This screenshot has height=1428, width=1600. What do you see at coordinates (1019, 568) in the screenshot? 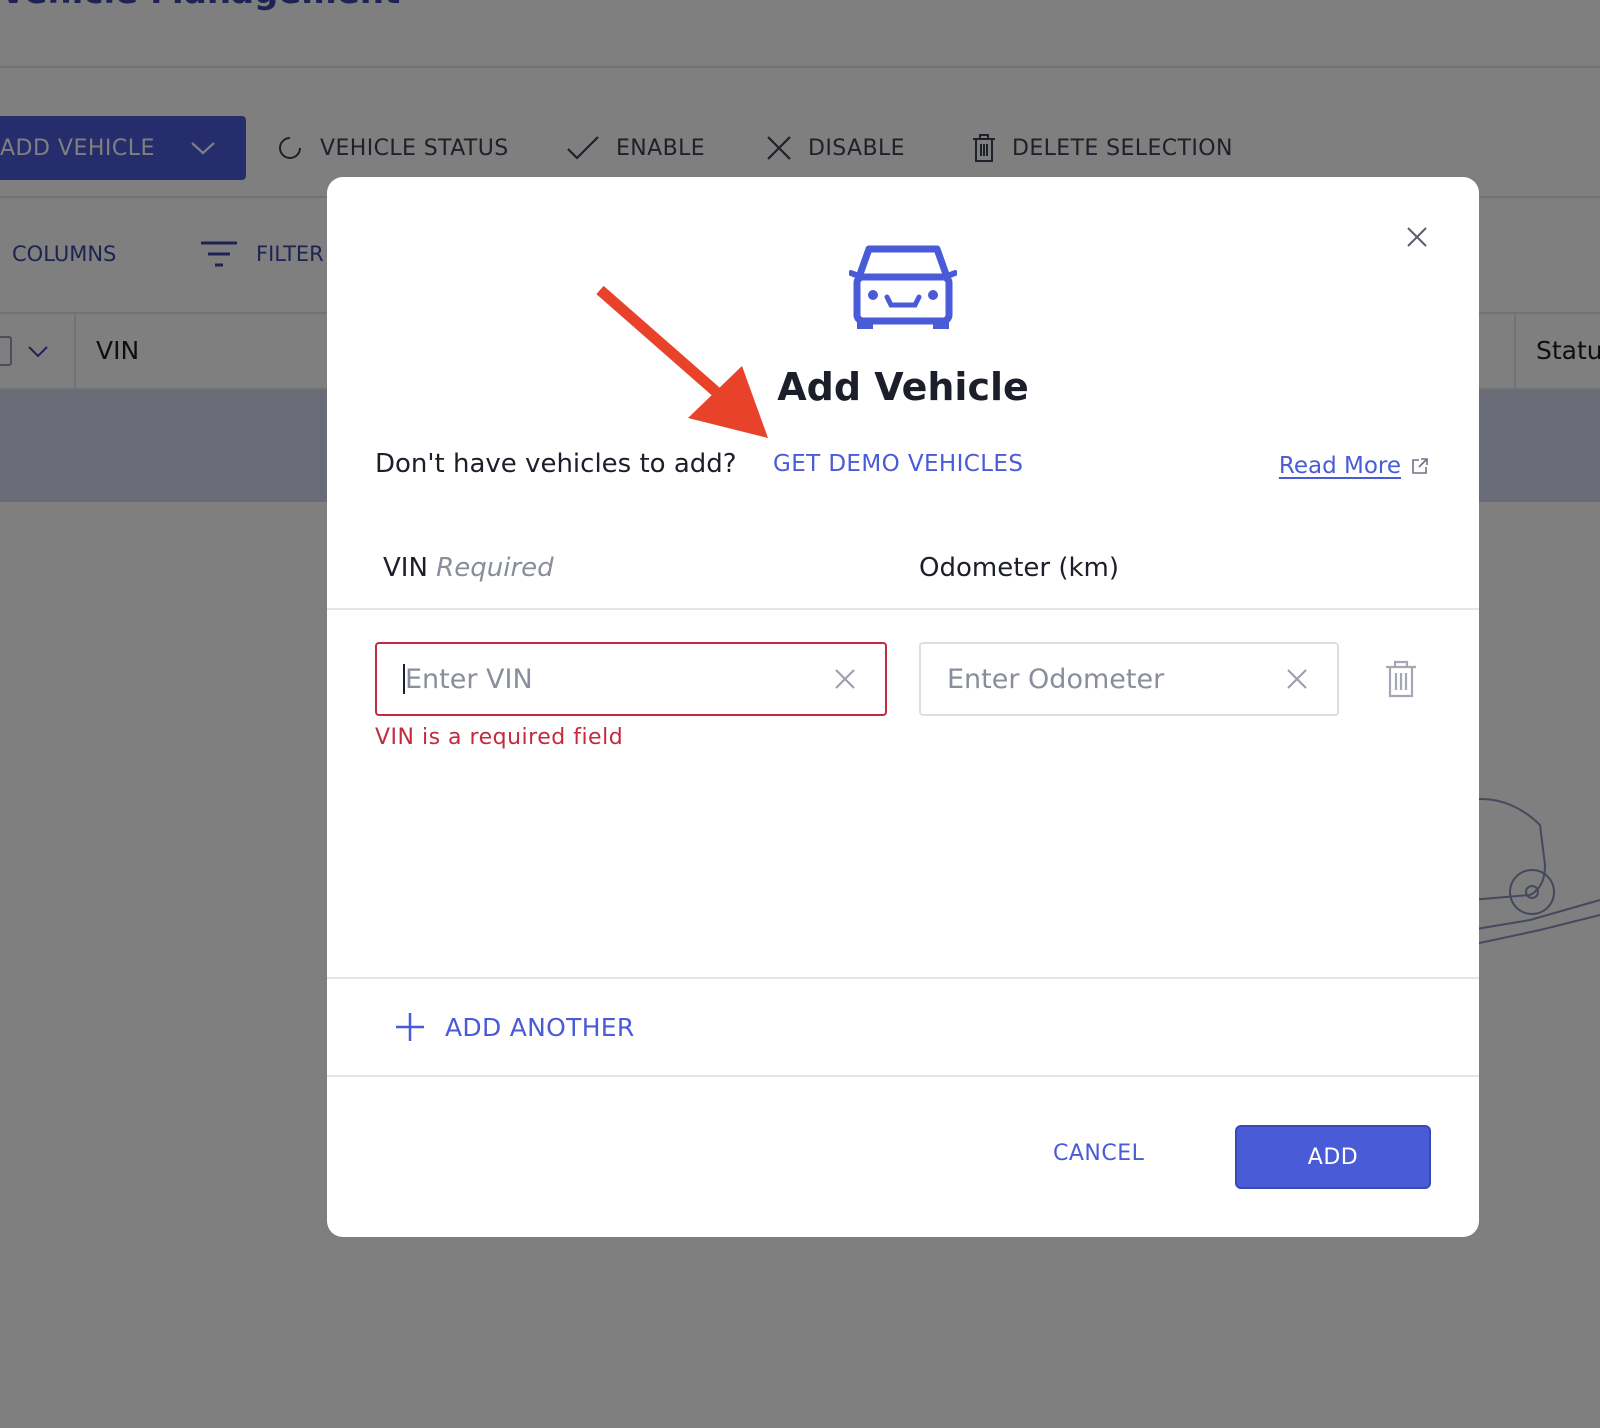
I see `odometer-column-label: Odometer (km)` at bounding box center [1019, 568].